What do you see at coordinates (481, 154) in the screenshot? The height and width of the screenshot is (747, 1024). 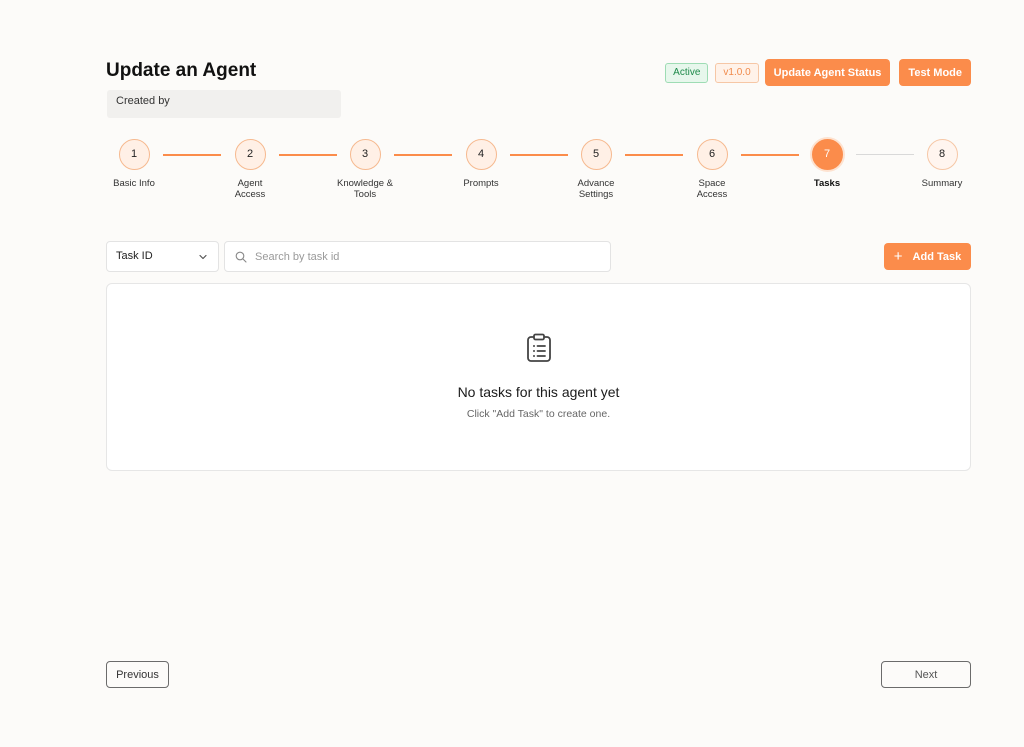 I see `step-number: 4` at bounding box center [481, 154].